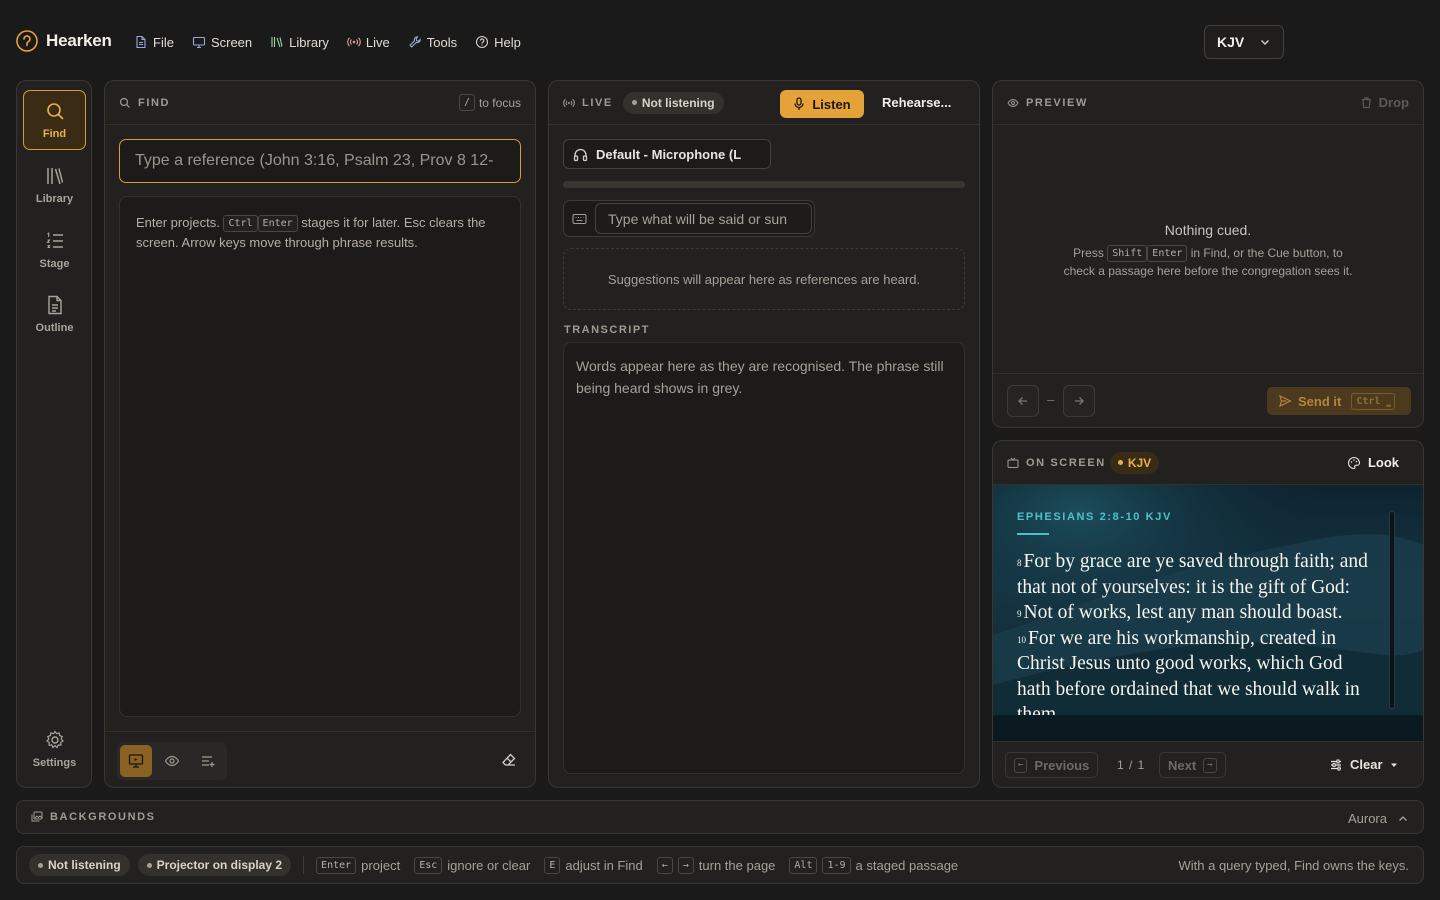 This screenshot has width=1440, height=900. I want to click on version-select: KJV, so click(1244, 42).